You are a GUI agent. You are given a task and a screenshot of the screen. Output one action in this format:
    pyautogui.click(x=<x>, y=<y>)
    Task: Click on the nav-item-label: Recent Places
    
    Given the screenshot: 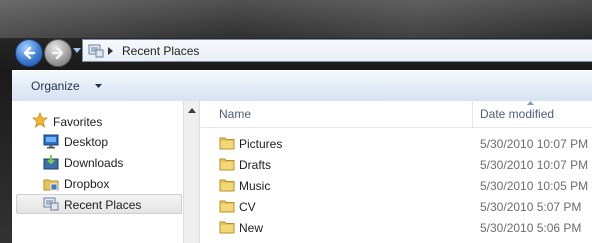 What is the action you would take?
    pyautogui.click(x=103, y=205)
    